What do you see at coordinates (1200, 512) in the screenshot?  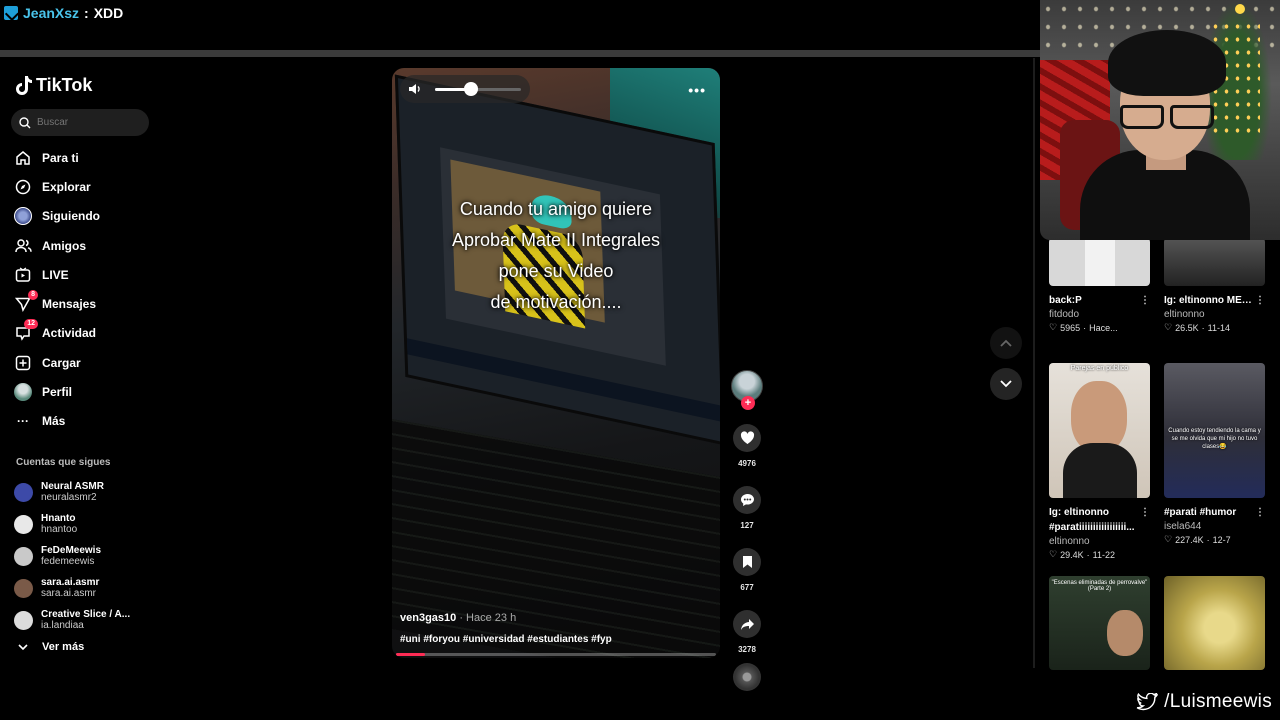 I see `card-title-text: #parati #humor` at bounding box center [1200, 512].